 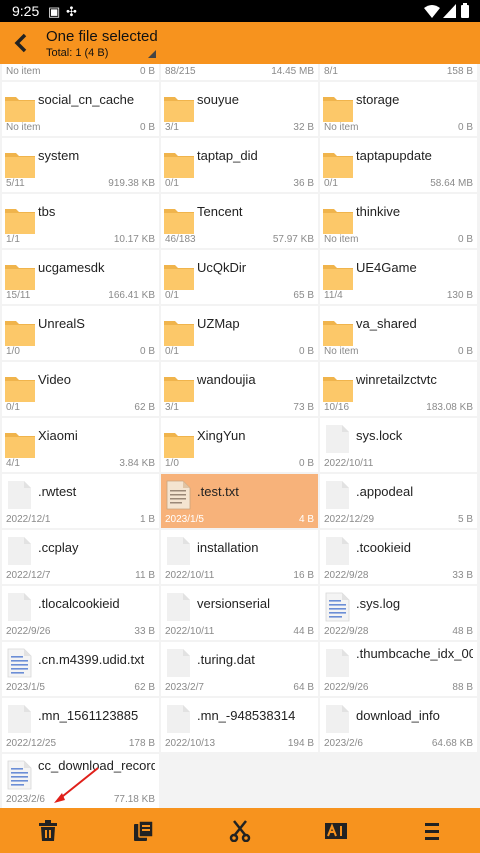 What do you see at coordinates (292, 71) in the screenshot?
I see `item-size: 14.45 MB` at bounding box center [292, 71].